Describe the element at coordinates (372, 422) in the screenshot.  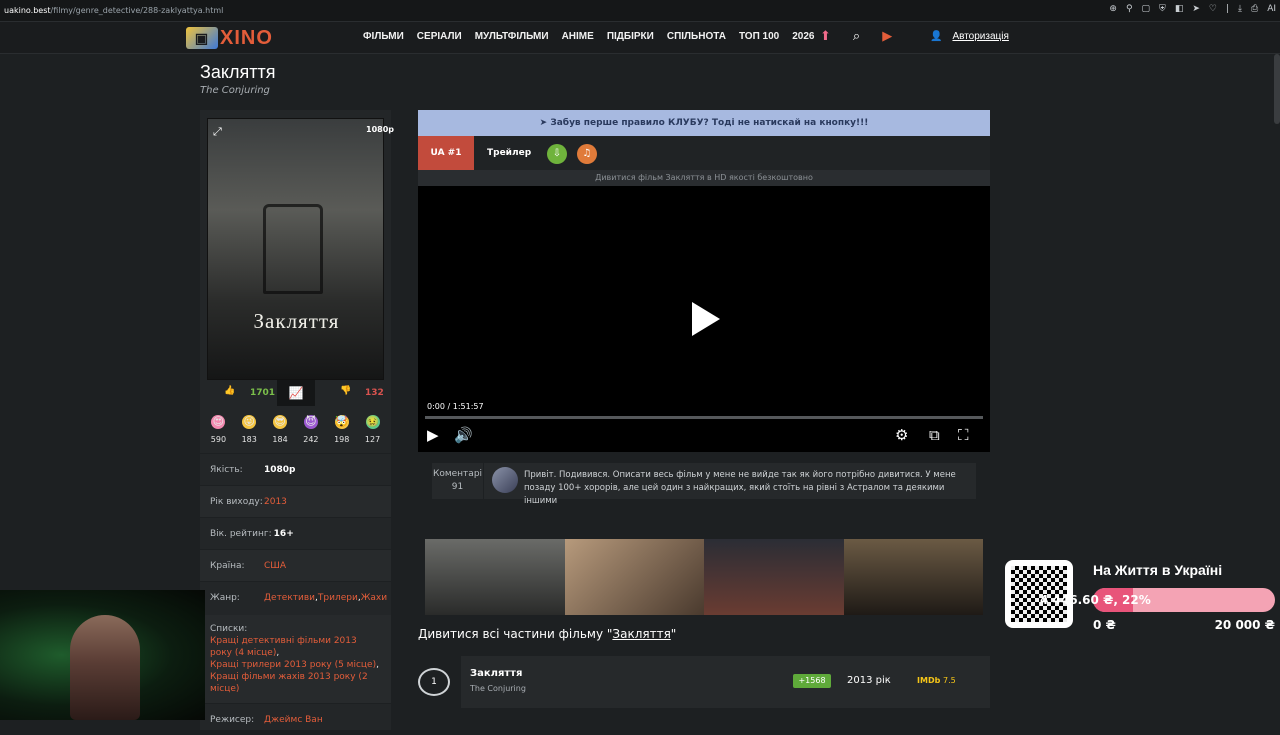
I see `sick-face-icon: 🤢` at that location.